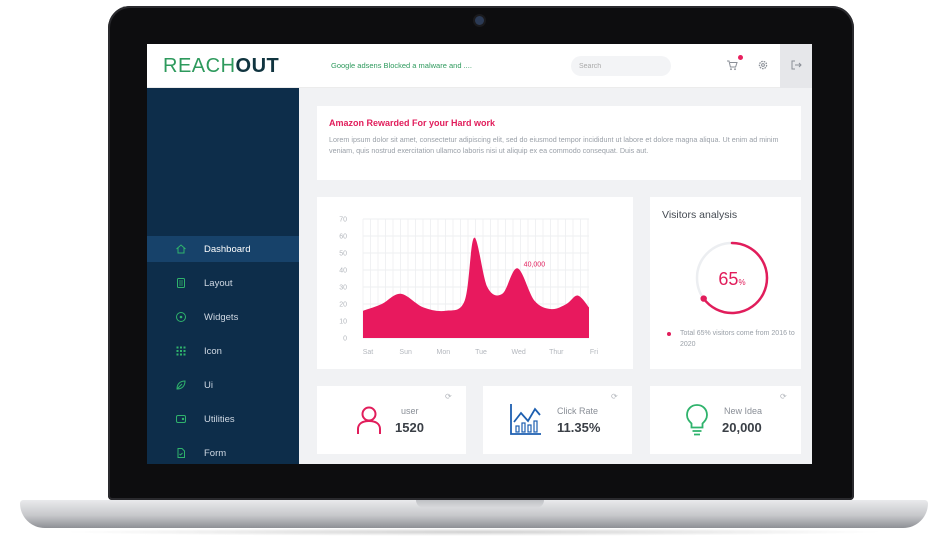 The width and height of the screenshot is (948, 545). What do you see at coordinates (535, 264) in the screenshot?
I see `annotation-label: 40,000` at bounding box center [535, 264].